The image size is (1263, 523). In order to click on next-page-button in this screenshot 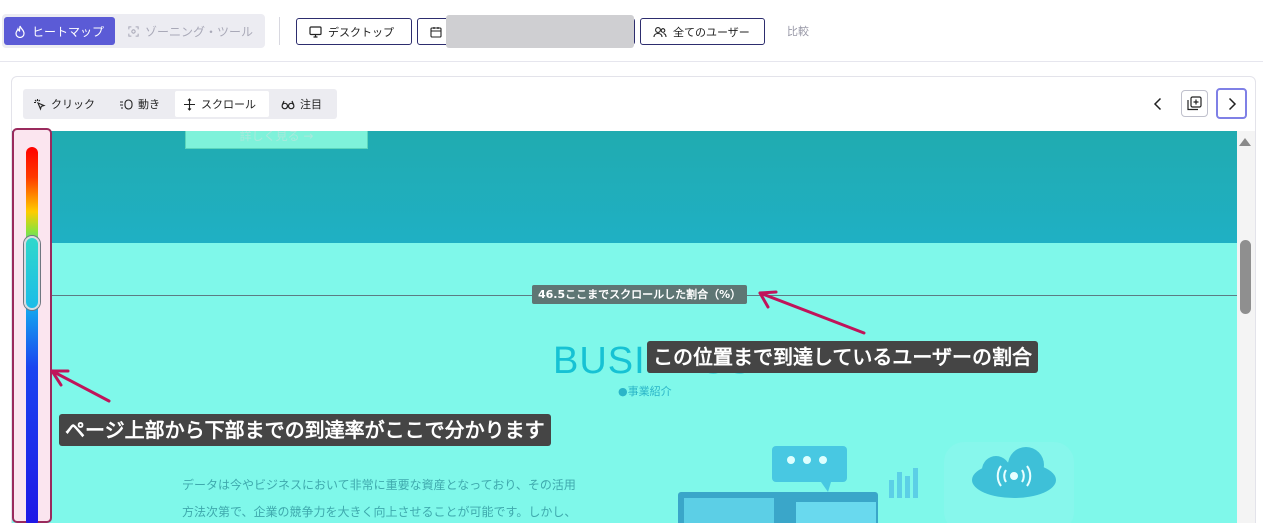, I will do `click(1231, 103)`.